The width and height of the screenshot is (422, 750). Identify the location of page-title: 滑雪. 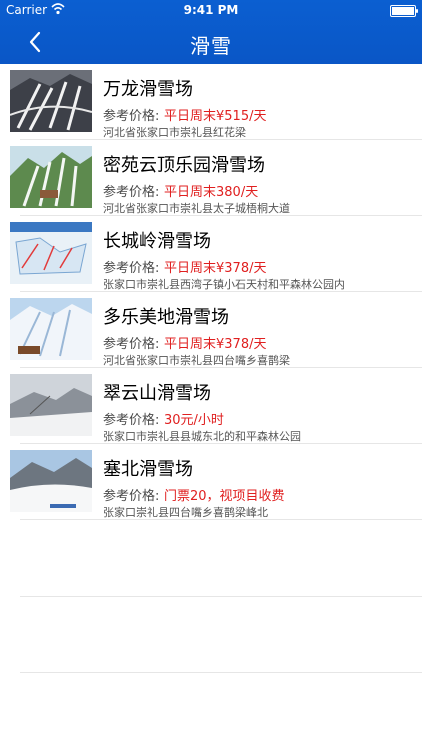
(211, 46).